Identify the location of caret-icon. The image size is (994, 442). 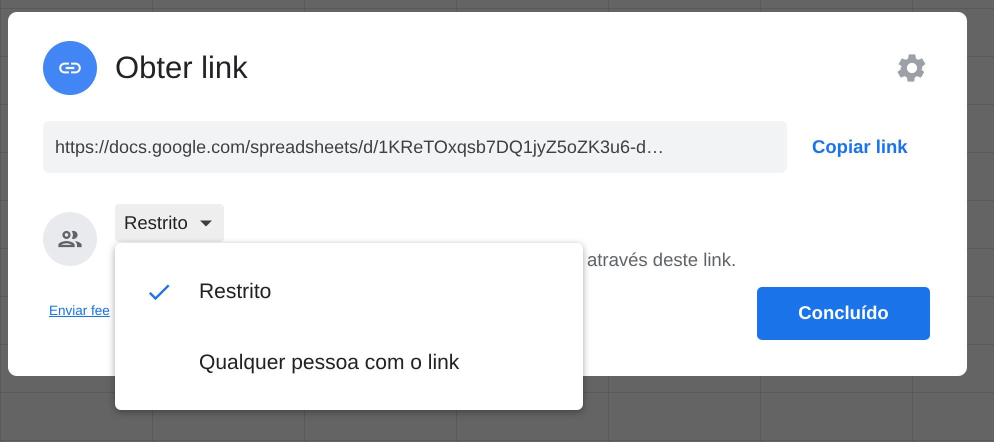
(206, 223).